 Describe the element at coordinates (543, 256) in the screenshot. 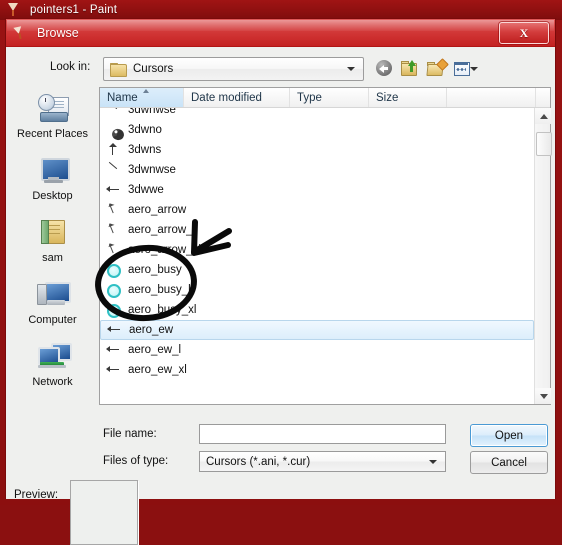

I see `file-list-scrollbar` at that location.